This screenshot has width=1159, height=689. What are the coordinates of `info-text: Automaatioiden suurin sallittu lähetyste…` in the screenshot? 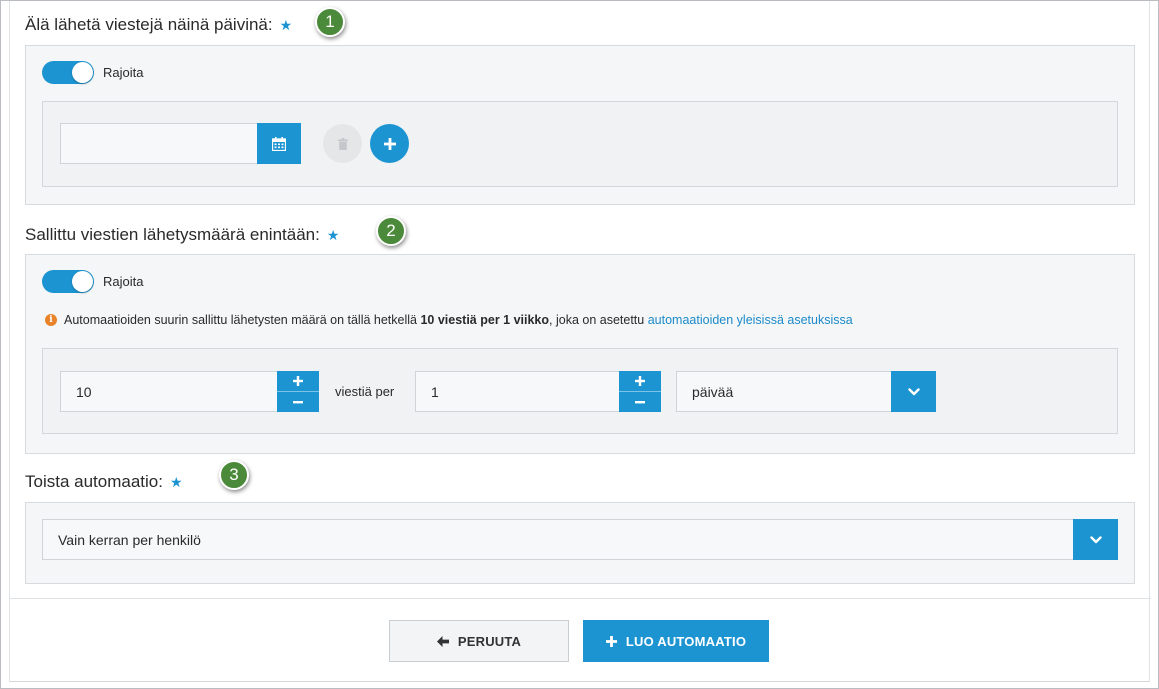 It's located at (242, 320).